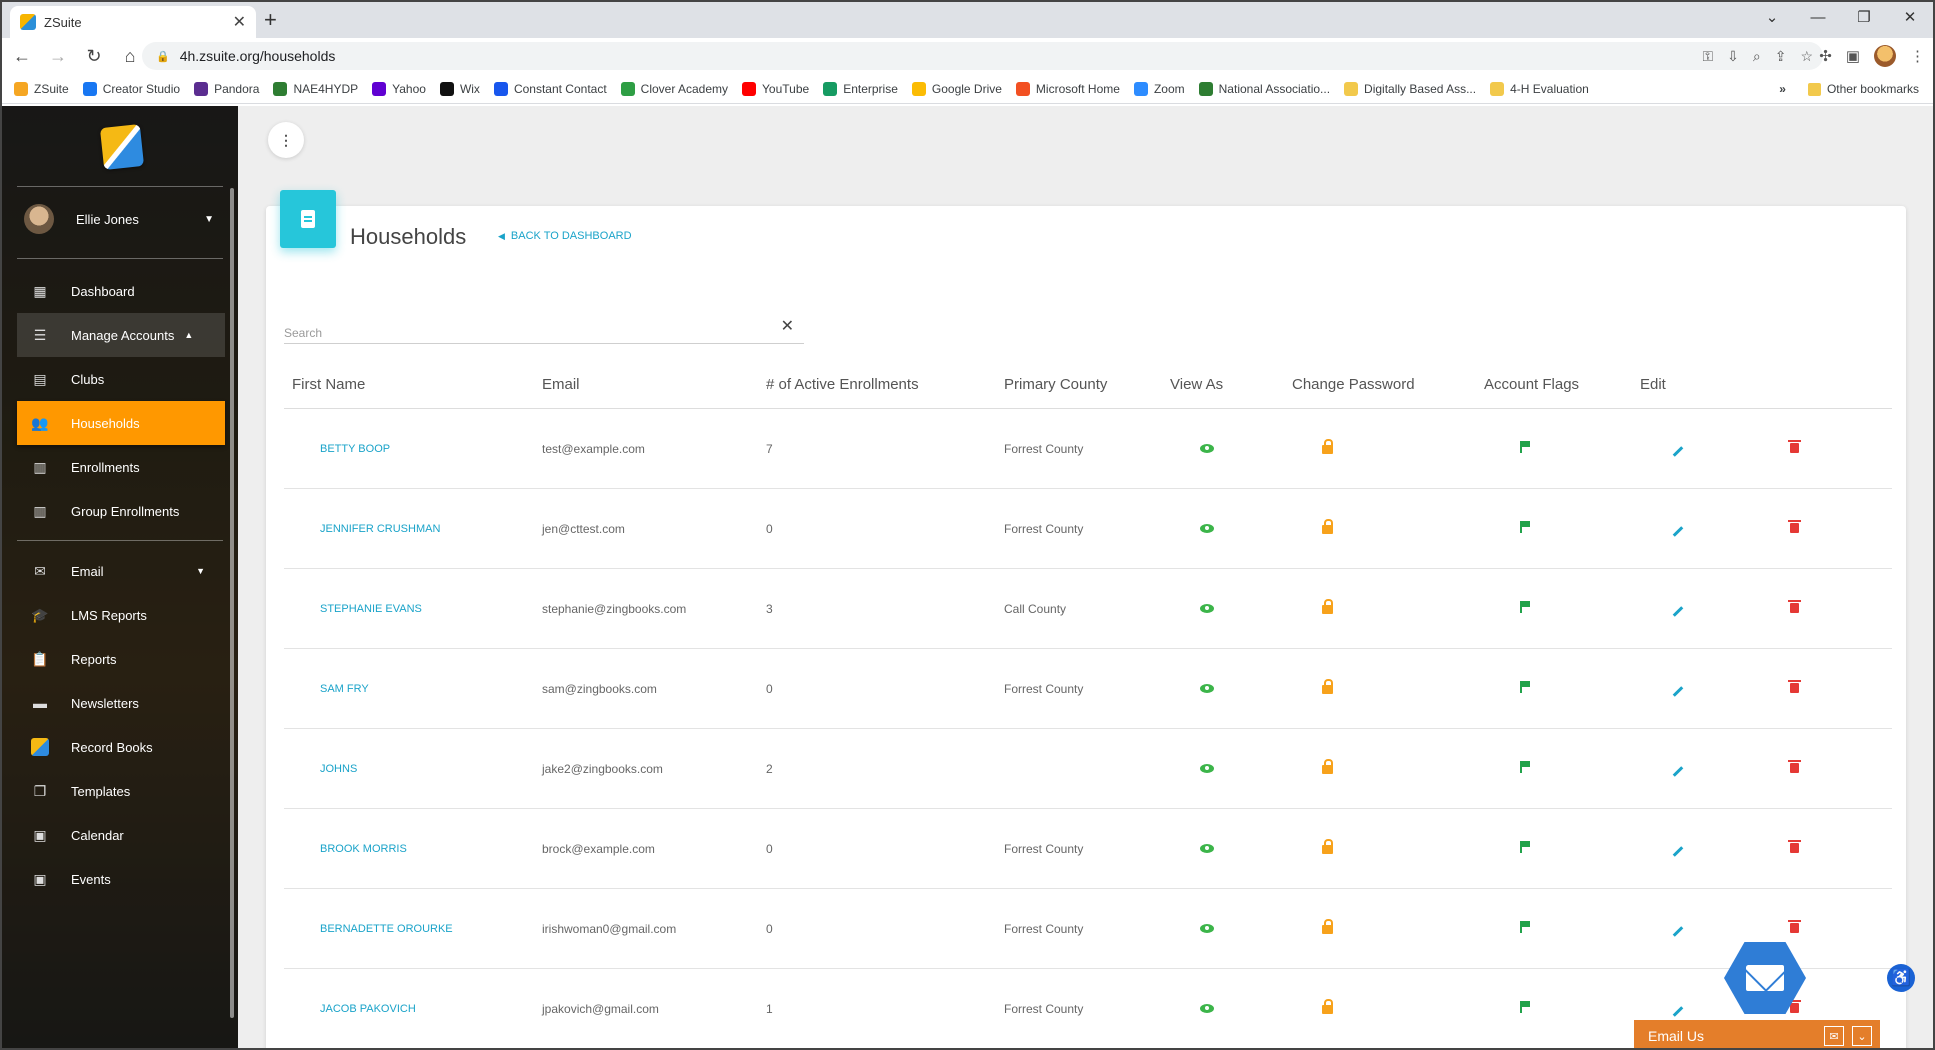  I want to click on profile-avatar, so click(1885, 56).